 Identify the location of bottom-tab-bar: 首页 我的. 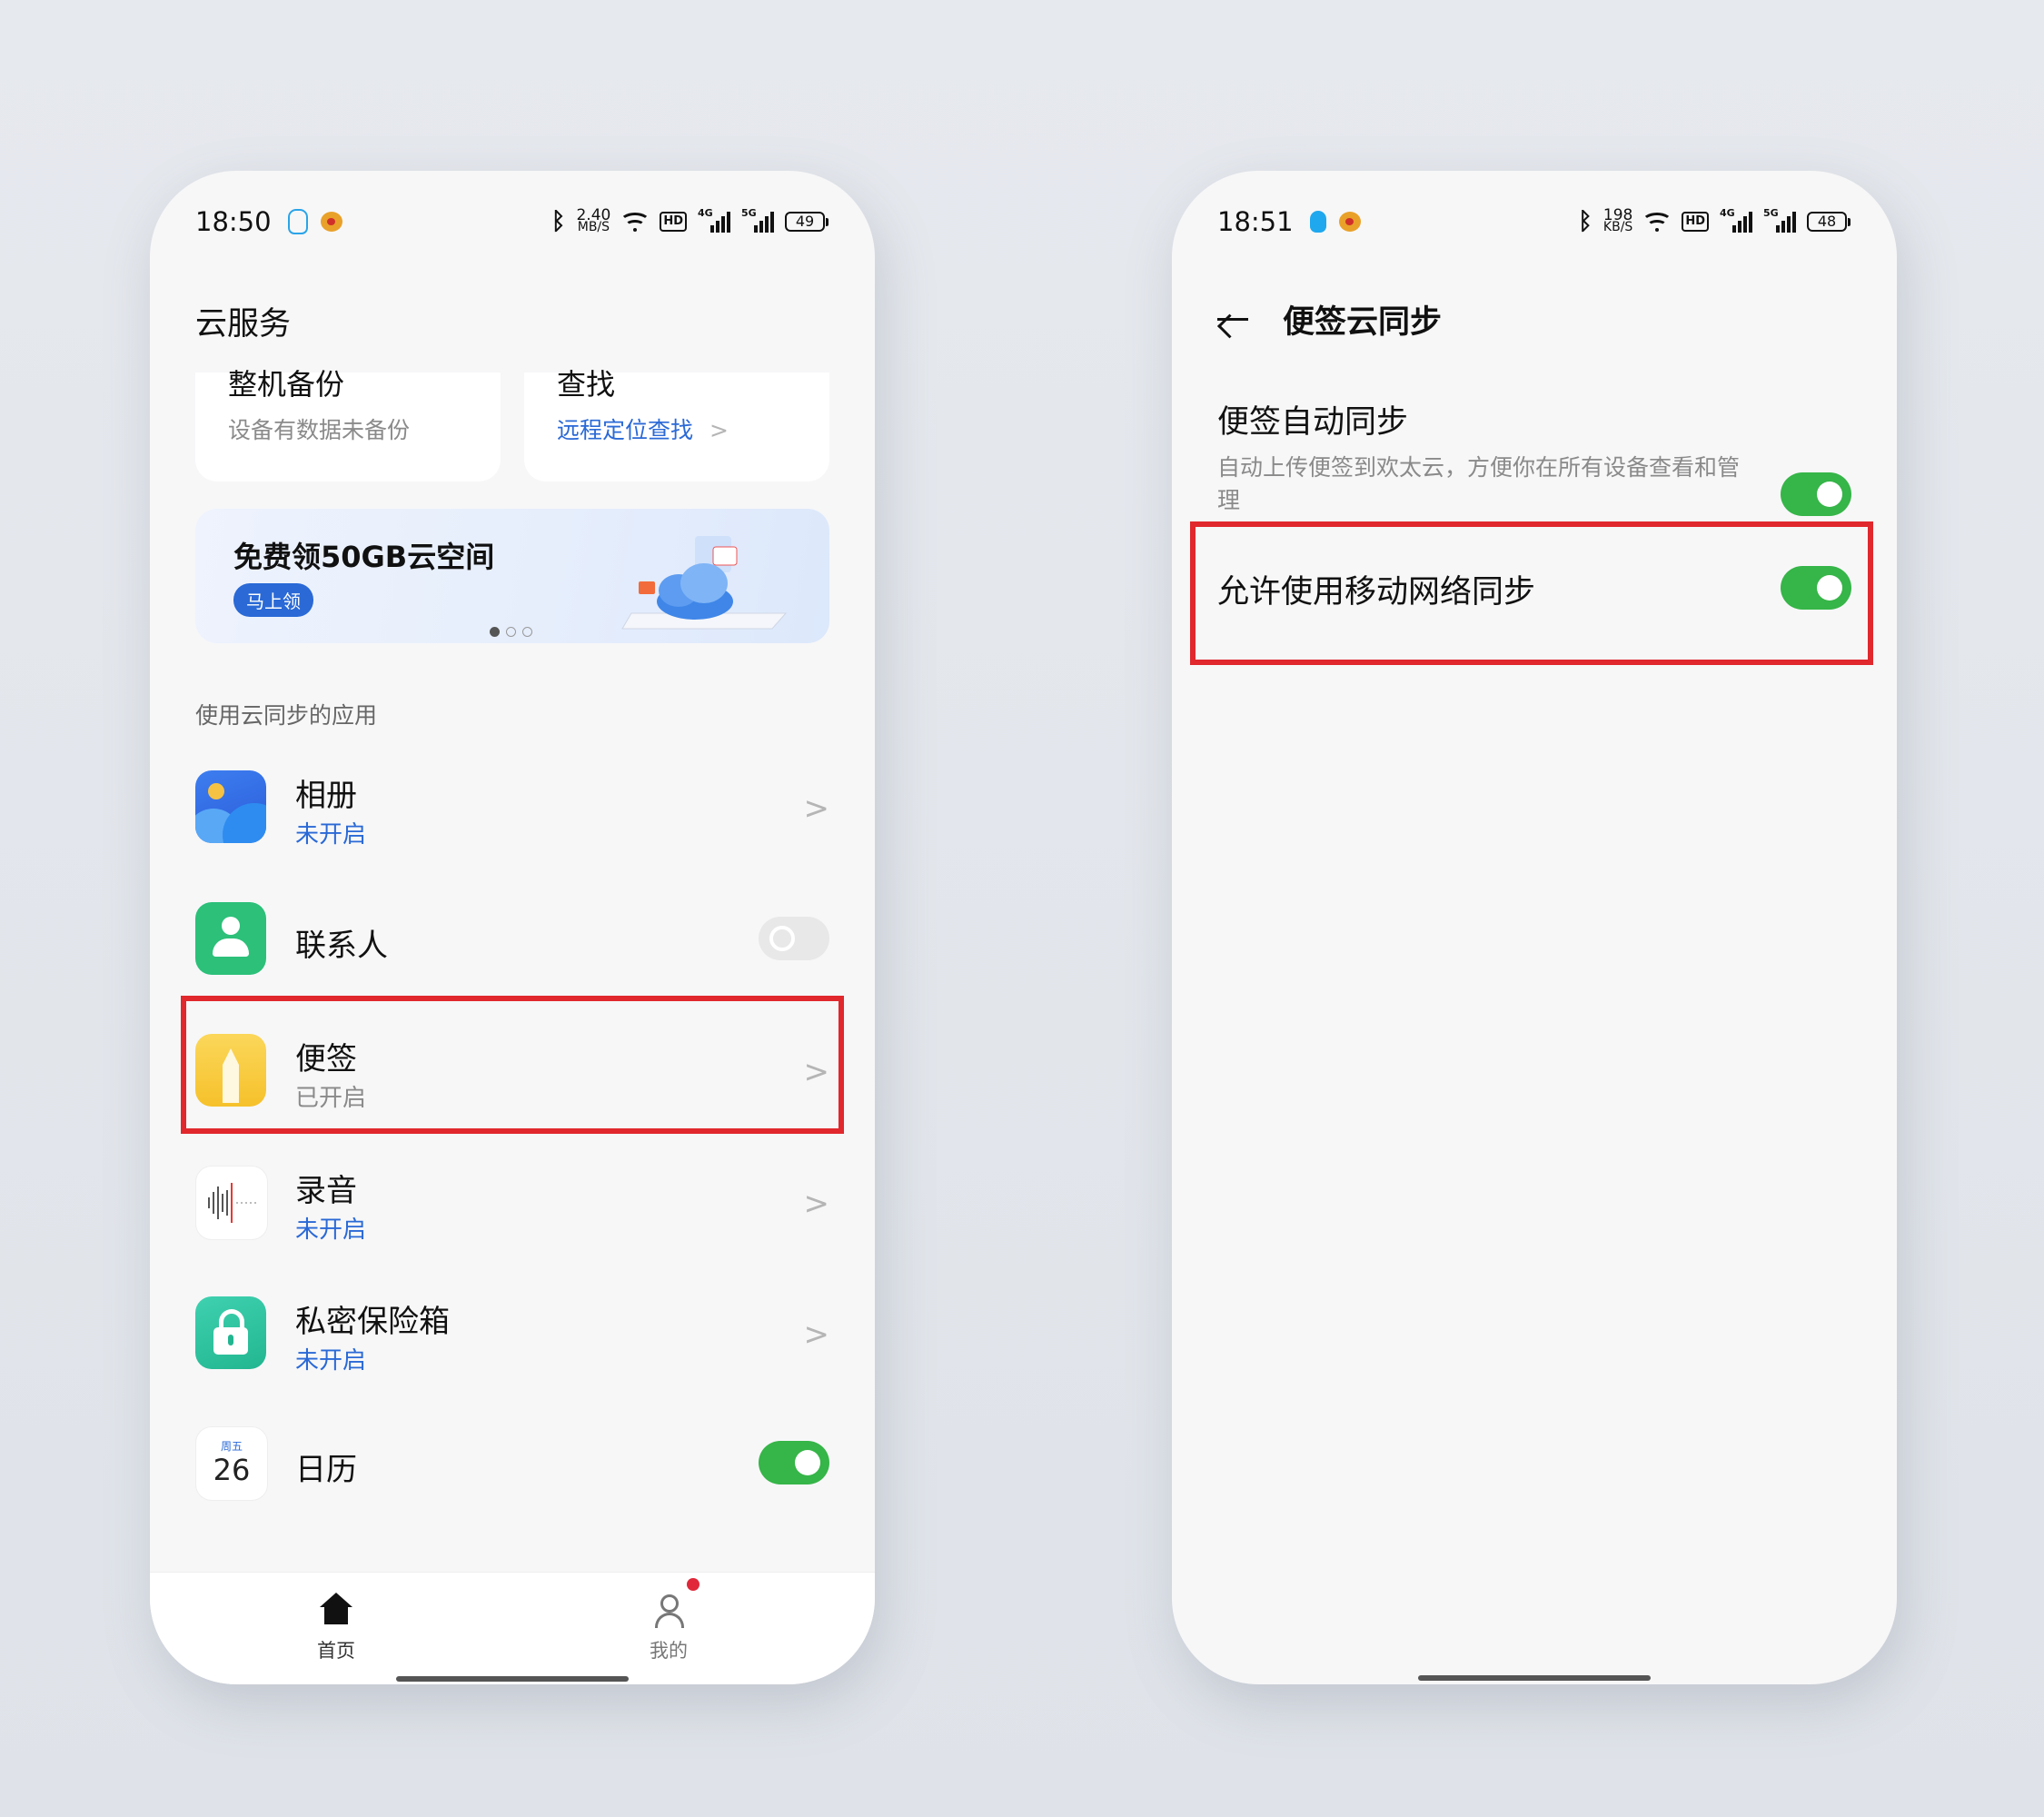
(512, 1628).